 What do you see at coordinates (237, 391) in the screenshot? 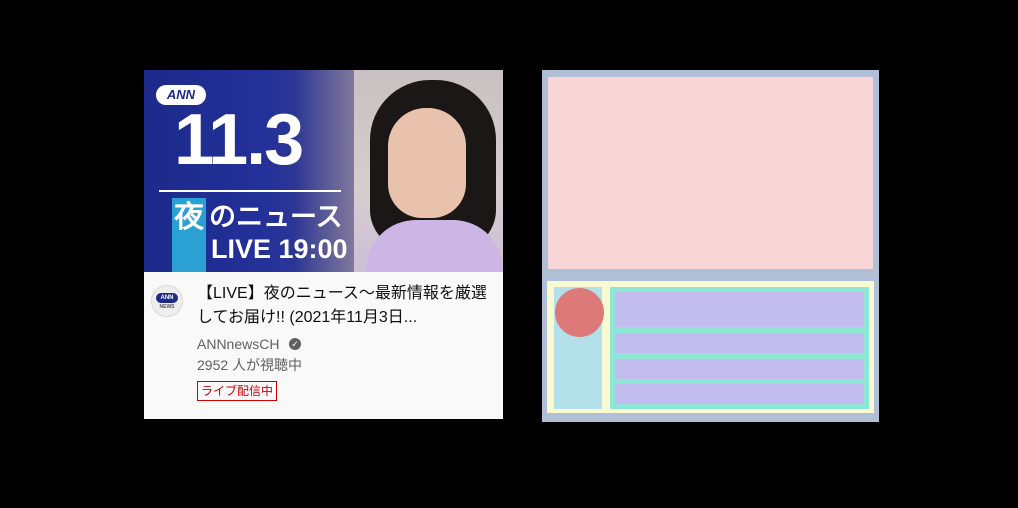
I see `live-badge: ライブ配信中` at bounding box center [237, 391].